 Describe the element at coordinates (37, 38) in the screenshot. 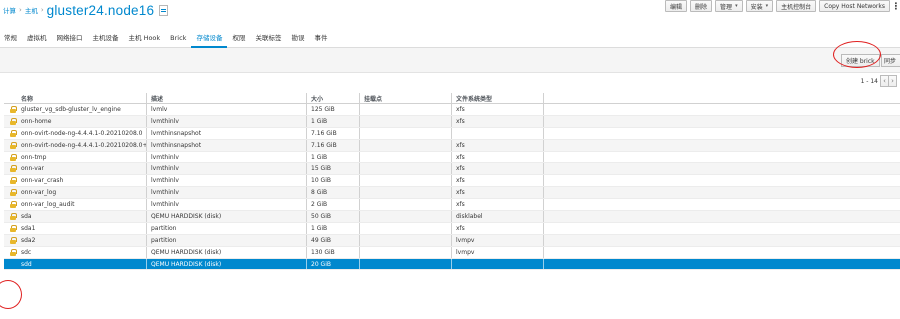

I see `tab-1: 虚拟机` at that location.